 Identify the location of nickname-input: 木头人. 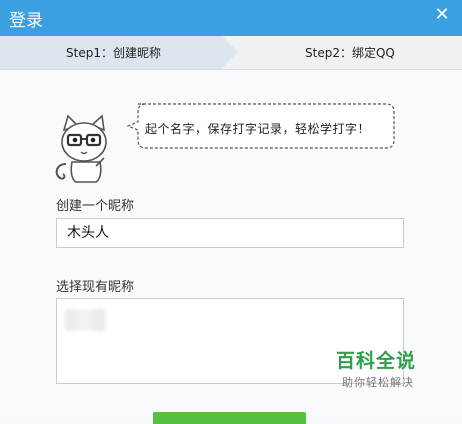
(230, 233).